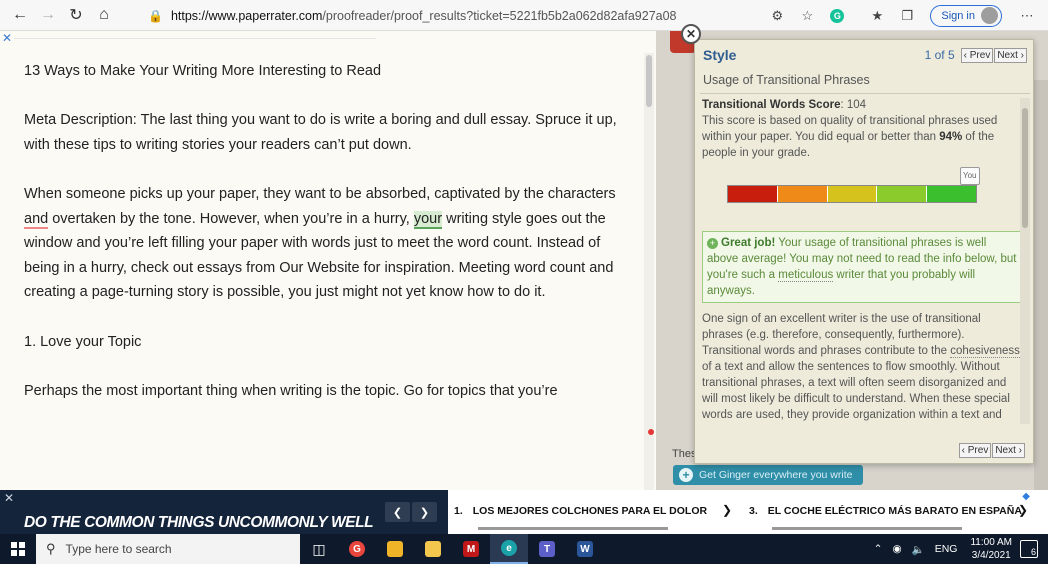 This screenshot has height=564, width=1048. Describe the element at coordinates (509, 549) in the screenshot. I see `edge-icon: e` at that location.